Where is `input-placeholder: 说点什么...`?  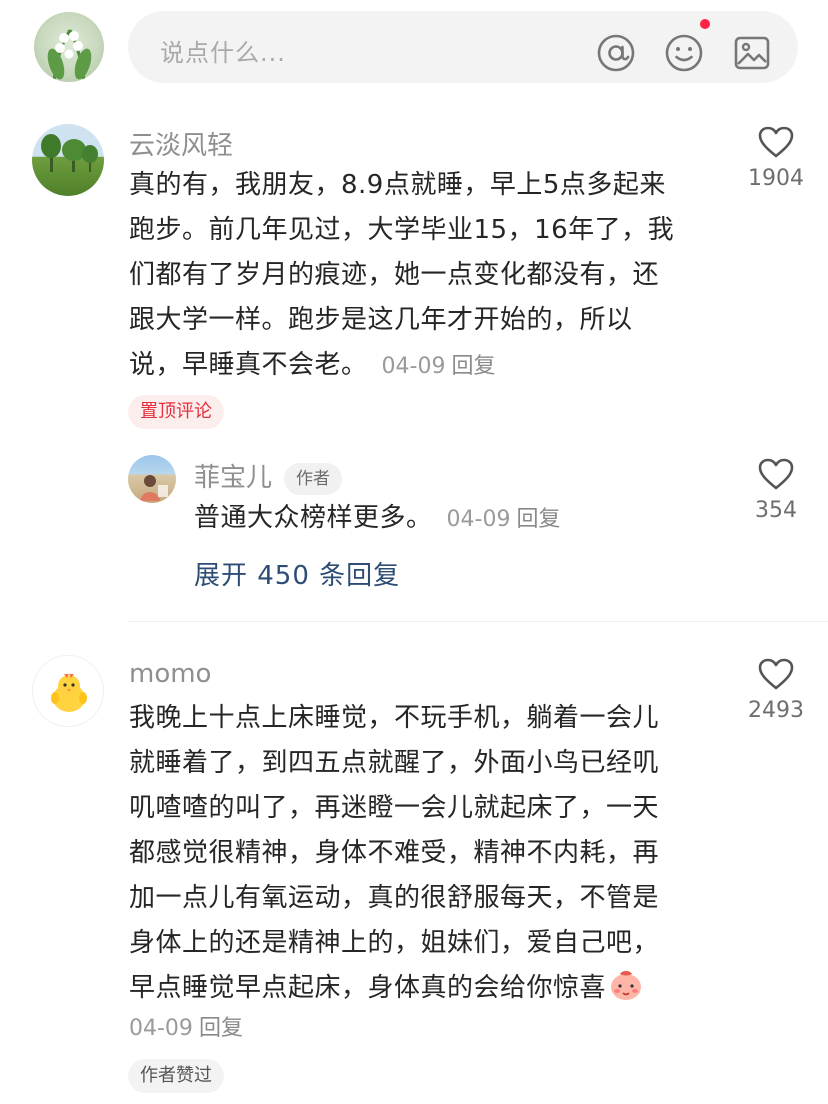 input-placeholder: 说点什么... is located at coordinates (223, 53).